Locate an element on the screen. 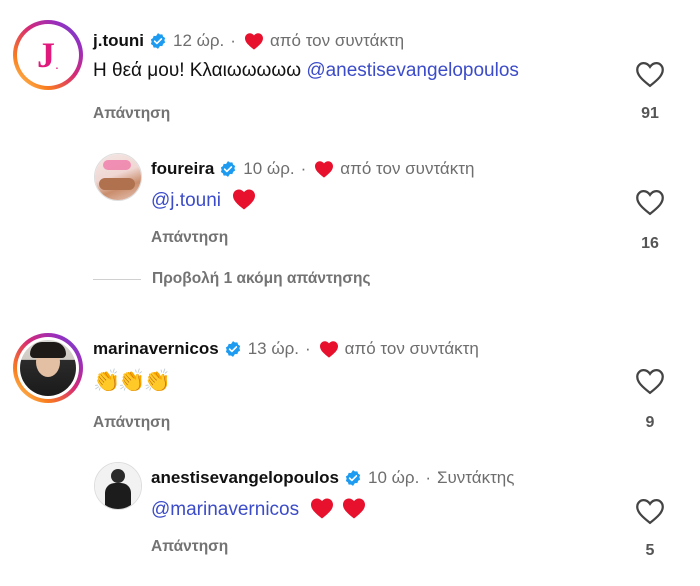  mention-link: @j.touni is located at coordinates (186, 200).